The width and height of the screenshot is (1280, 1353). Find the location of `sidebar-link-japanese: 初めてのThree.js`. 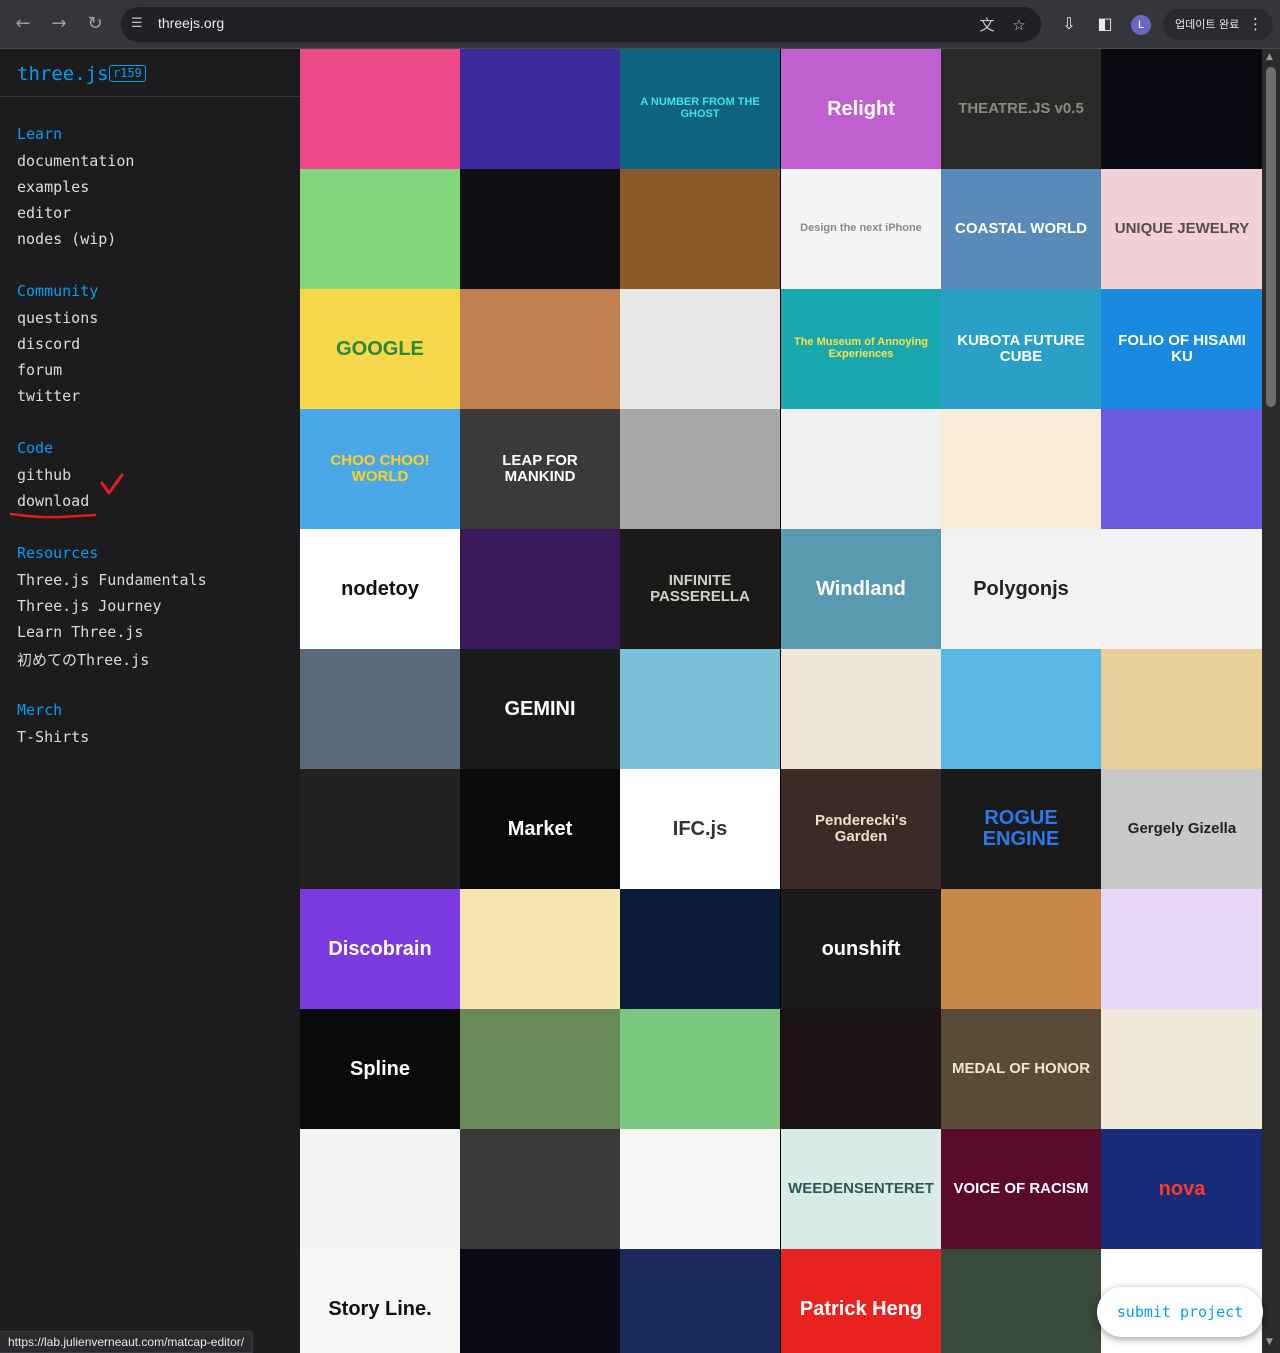

sidebar-link-japanese: 初めてのThree.js is located at coordinates (83, 659).